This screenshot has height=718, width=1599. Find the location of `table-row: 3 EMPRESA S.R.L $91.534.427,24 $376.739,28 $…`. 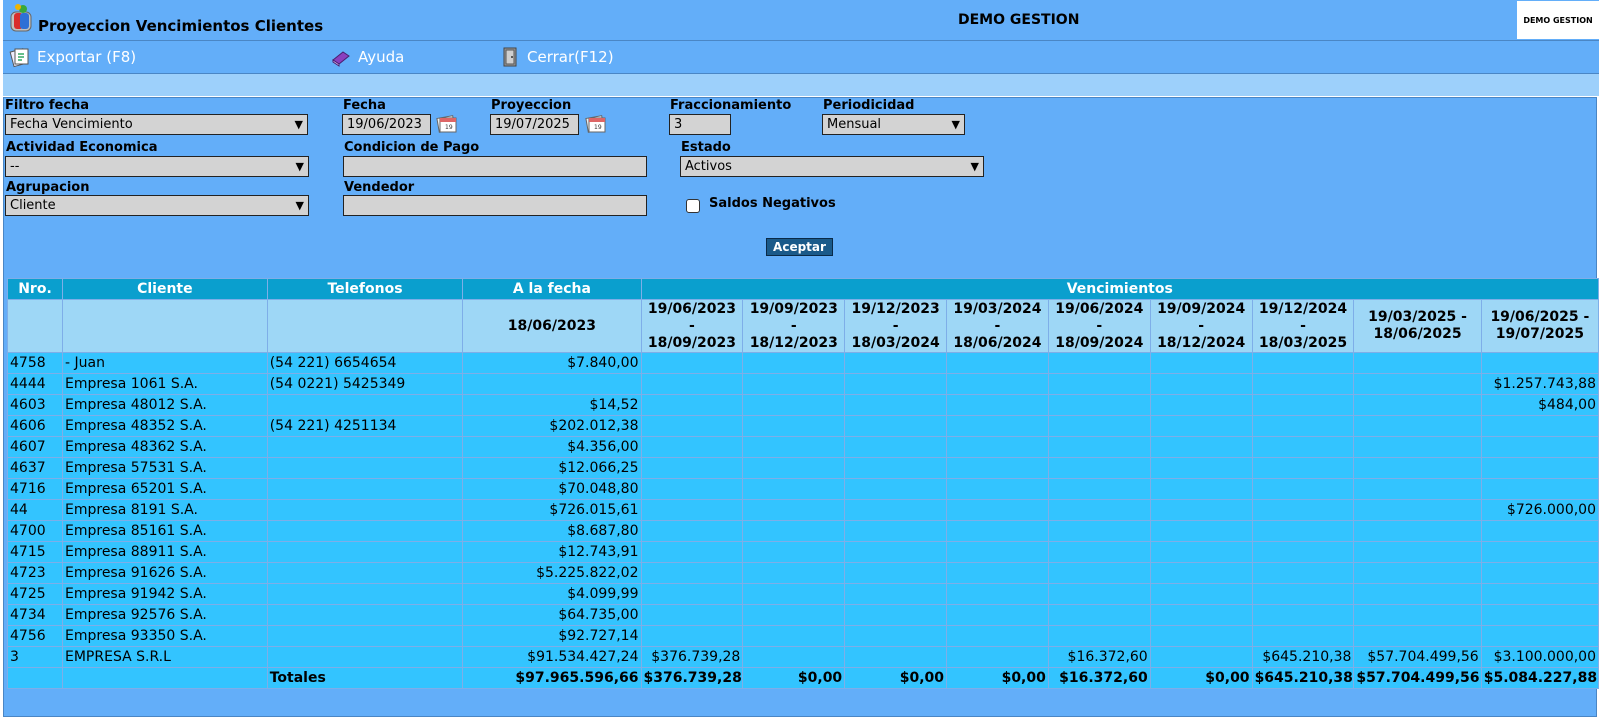

table-row: 3 EMPRESA S.R.L $91.534.427,24 $376.739,28 $… is located at coordinates (803, 657).